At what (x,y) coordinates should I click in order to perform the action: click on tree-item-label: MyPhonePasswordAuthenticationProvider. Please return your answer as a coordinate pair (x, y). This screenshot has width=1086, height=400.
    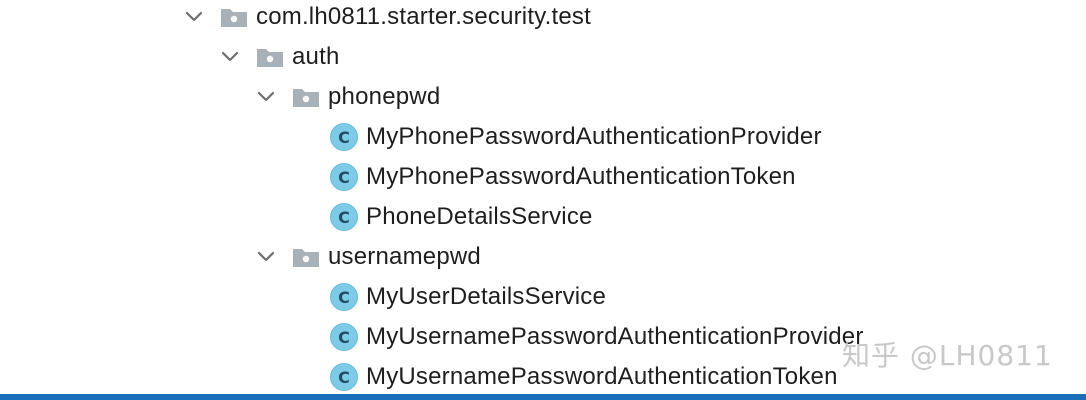
    Looking at the image, I should click on (594, 136).